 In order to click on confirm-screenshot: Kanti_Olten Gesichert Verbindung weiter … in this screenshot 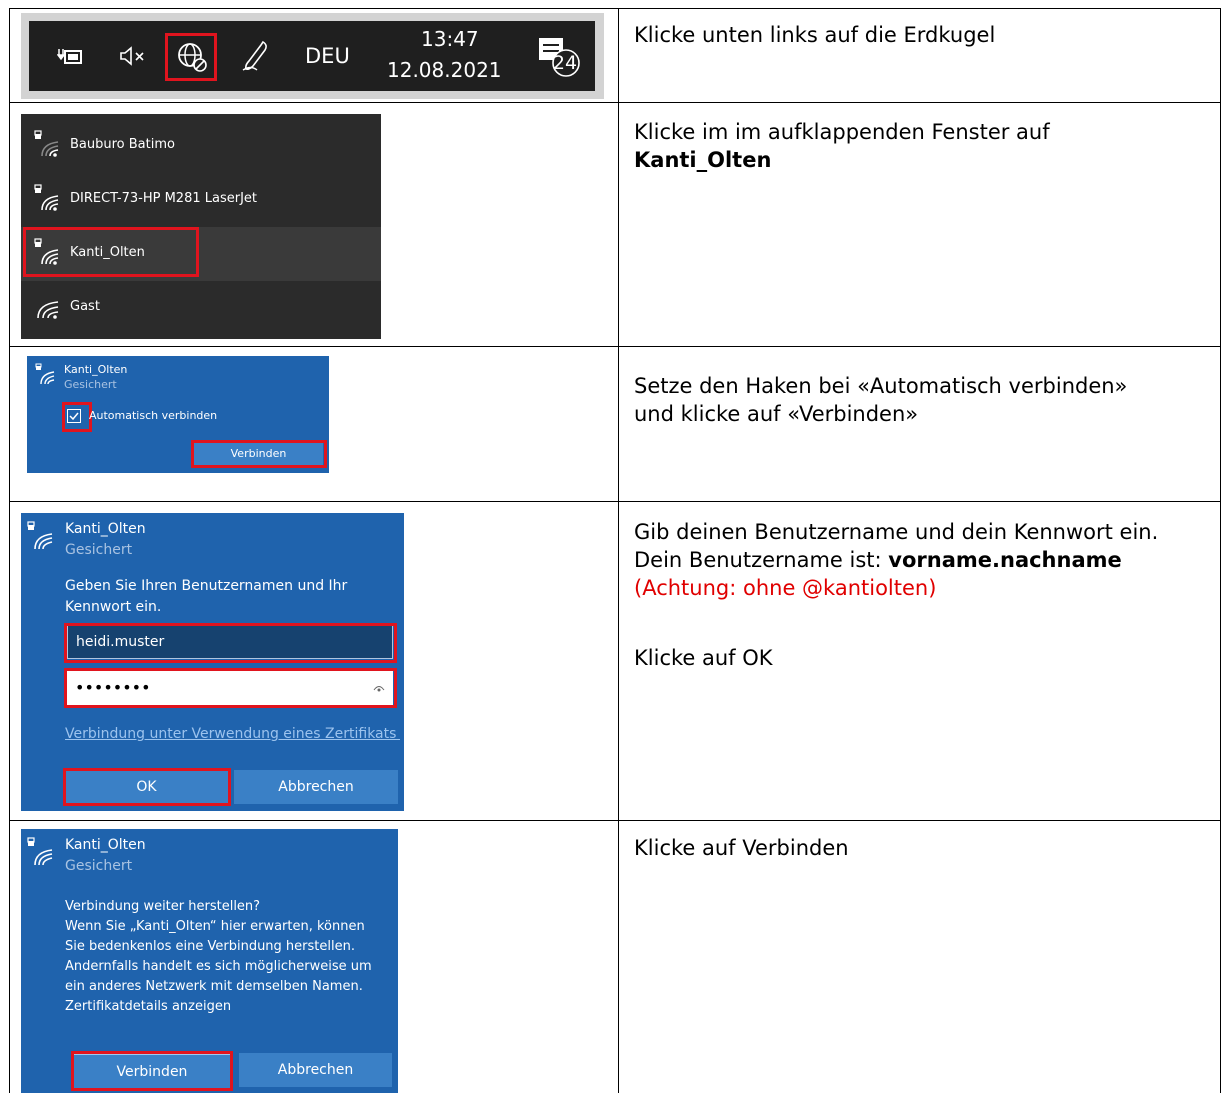, I will do `click(209, 961)`.